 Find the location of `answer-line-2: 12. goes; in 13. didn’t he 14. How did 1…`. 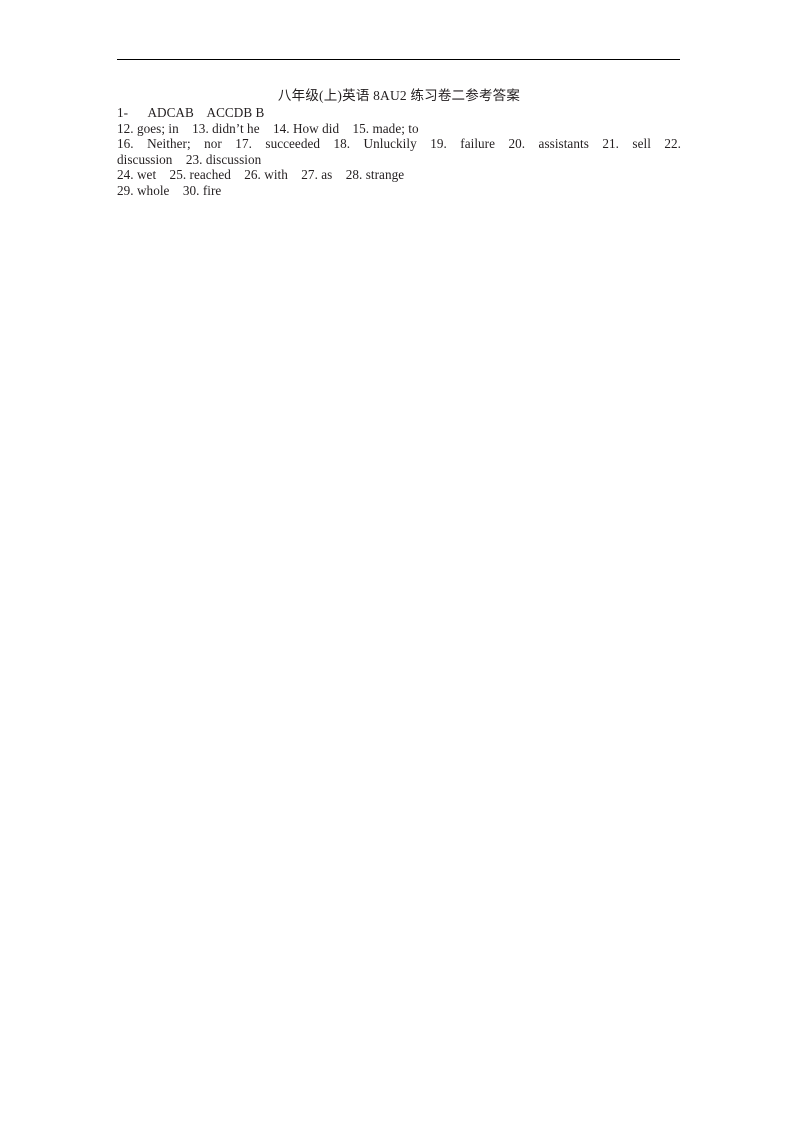

answer-line-2: 12. goes; in 13. didn’t he 14. How did 1… is located at coordinates (268, 128).